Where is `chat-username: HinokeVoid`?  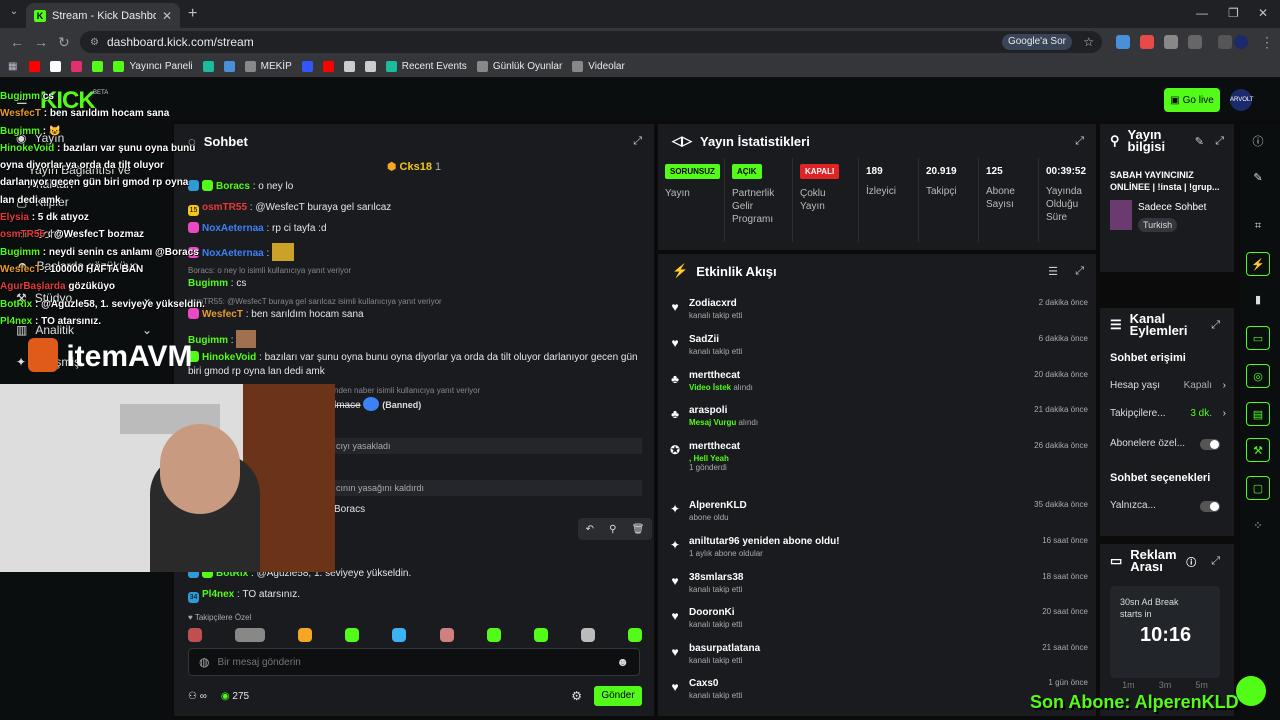
chat-username: HinokeVoid is located at coordinates (229, 357).